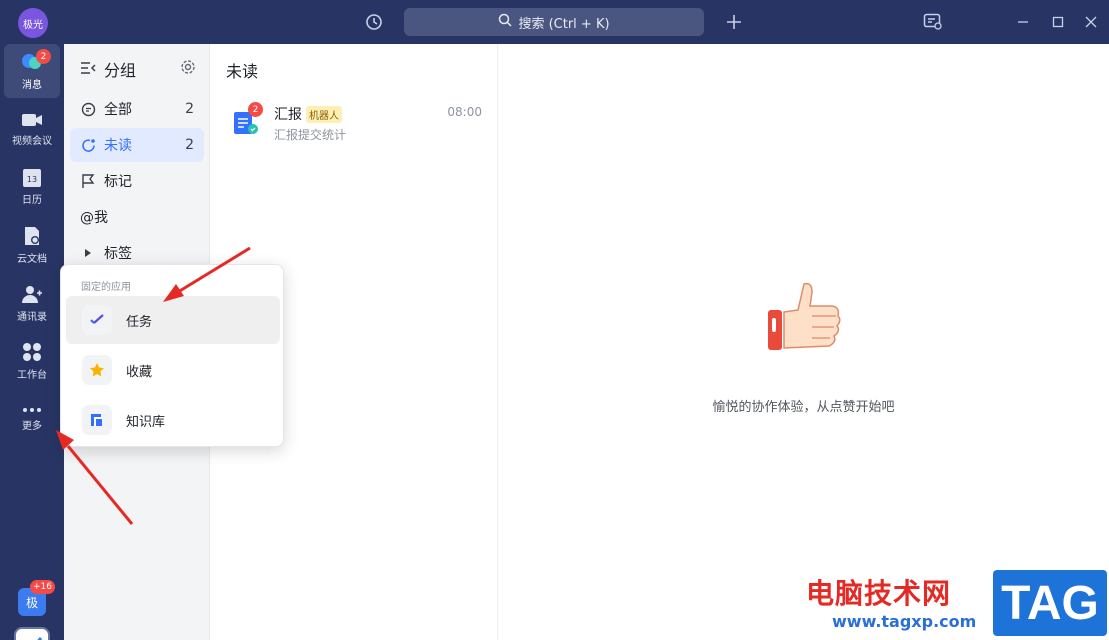 The height and width of the screenshot is (640, 1109). I want to click on message-badge: 2, so click(255, 109).